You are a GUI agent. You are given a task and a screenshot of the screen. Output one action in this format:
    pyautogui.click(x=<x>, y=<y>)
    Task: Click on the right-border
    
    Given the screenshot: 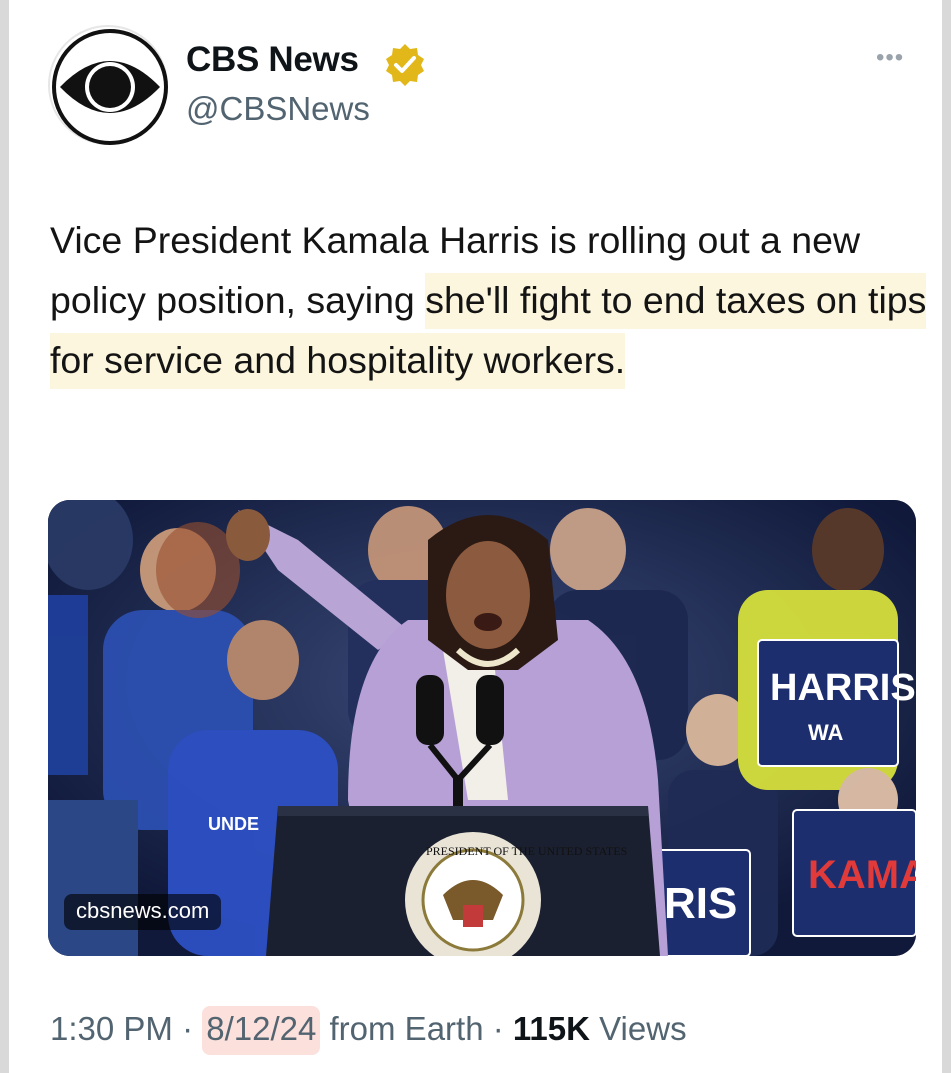 What is the action you would take?
    pyautogui.click(x=946, y=536)
    